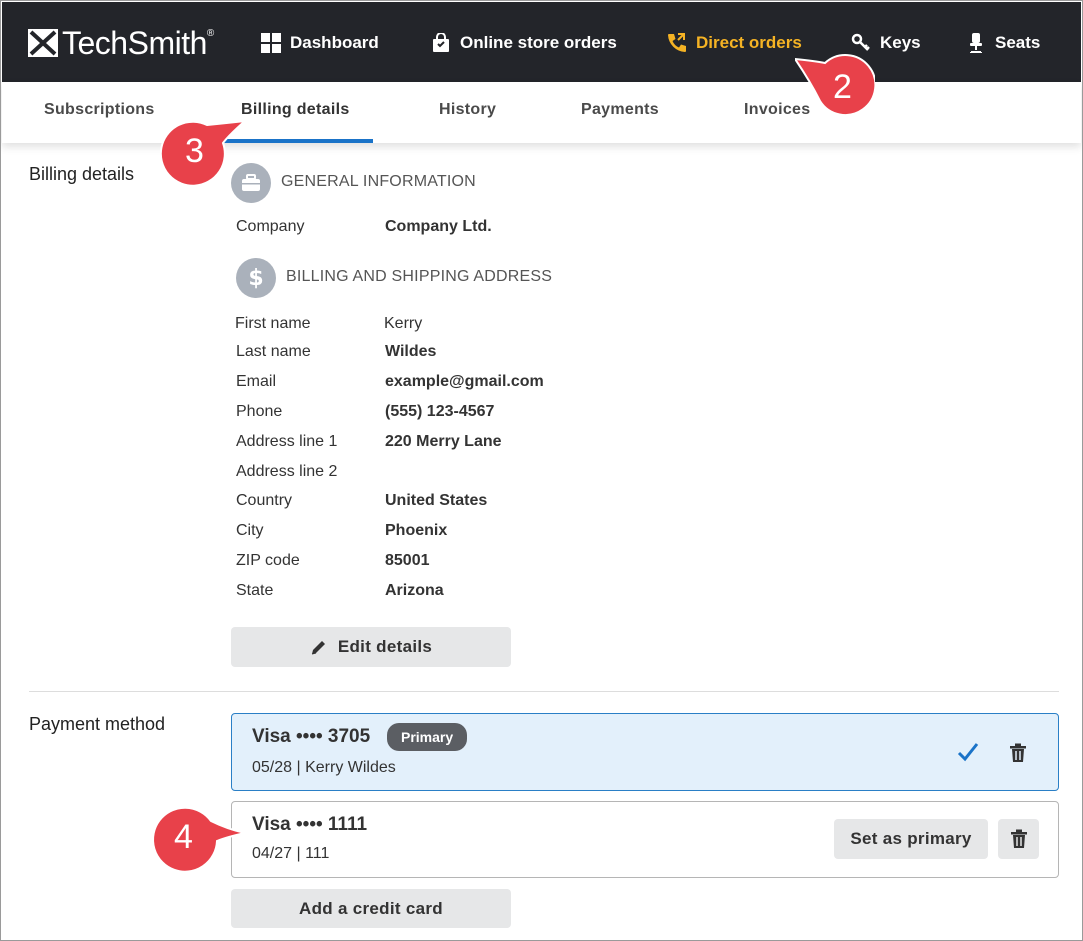 The height and width of the screenshot is (941, 1083). I want to click on email-label: Email, so click(256, 381).